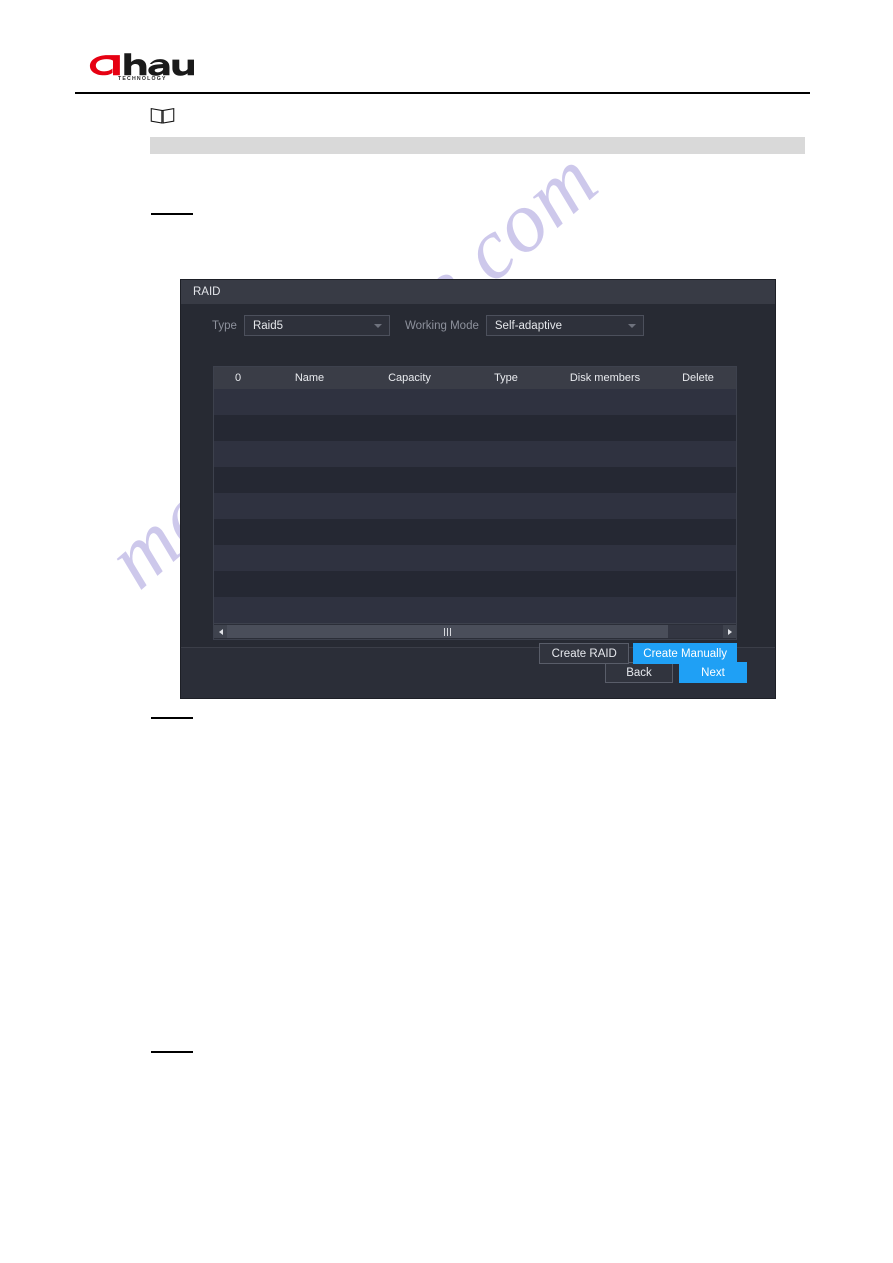  I want to click on table-horizontal-scrollbar, so click(475, 631).